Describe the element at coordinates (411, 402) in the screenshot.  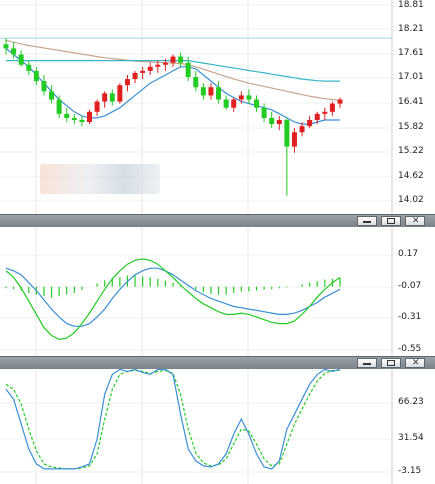
I see `stochastic-axis-label: 66.23` at that location.